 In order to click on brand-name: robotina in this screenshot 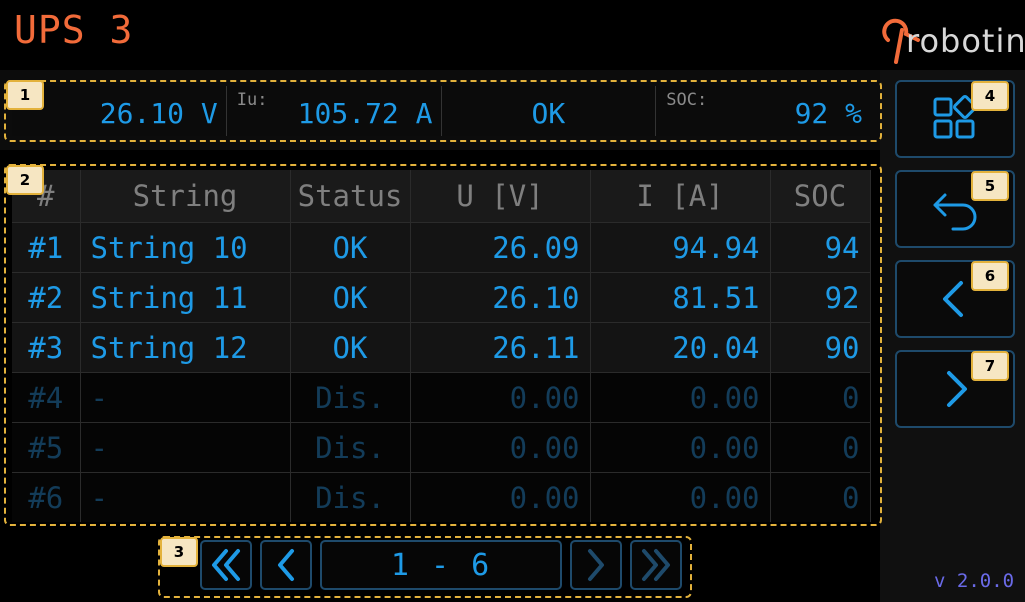, I will do `click(965, 41)`.